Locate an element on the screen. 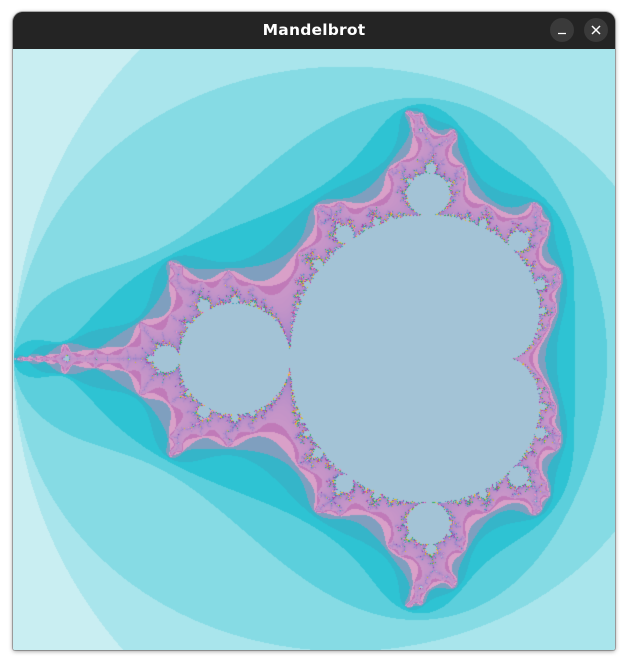 This screenshot has height=666, width=628. window-title: Mandelbrot is located at coordinates (314, 30).